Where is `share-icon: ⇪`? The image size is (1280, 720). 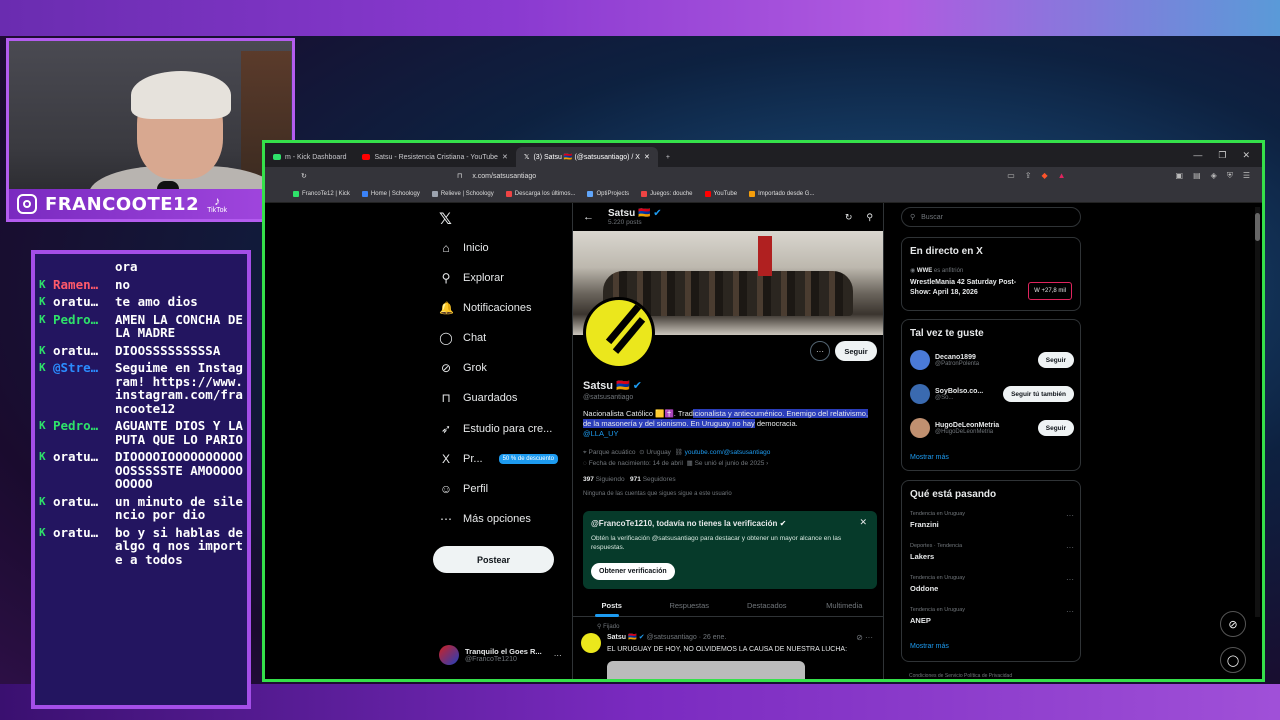 share-icon: ⇪ is located at coordinates (1028, 176).